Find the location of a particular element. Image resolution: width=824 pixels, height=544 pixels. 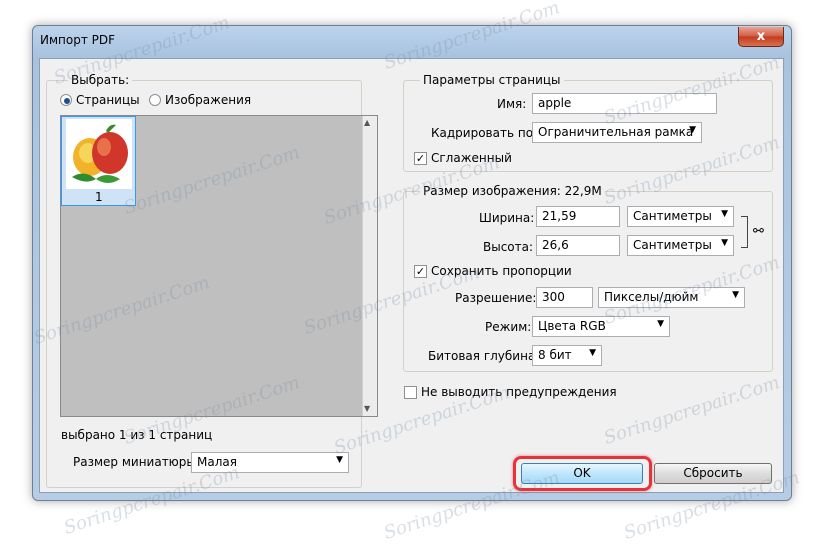

antialias-checkbox: ✓ is located at coordinates (420, 158).